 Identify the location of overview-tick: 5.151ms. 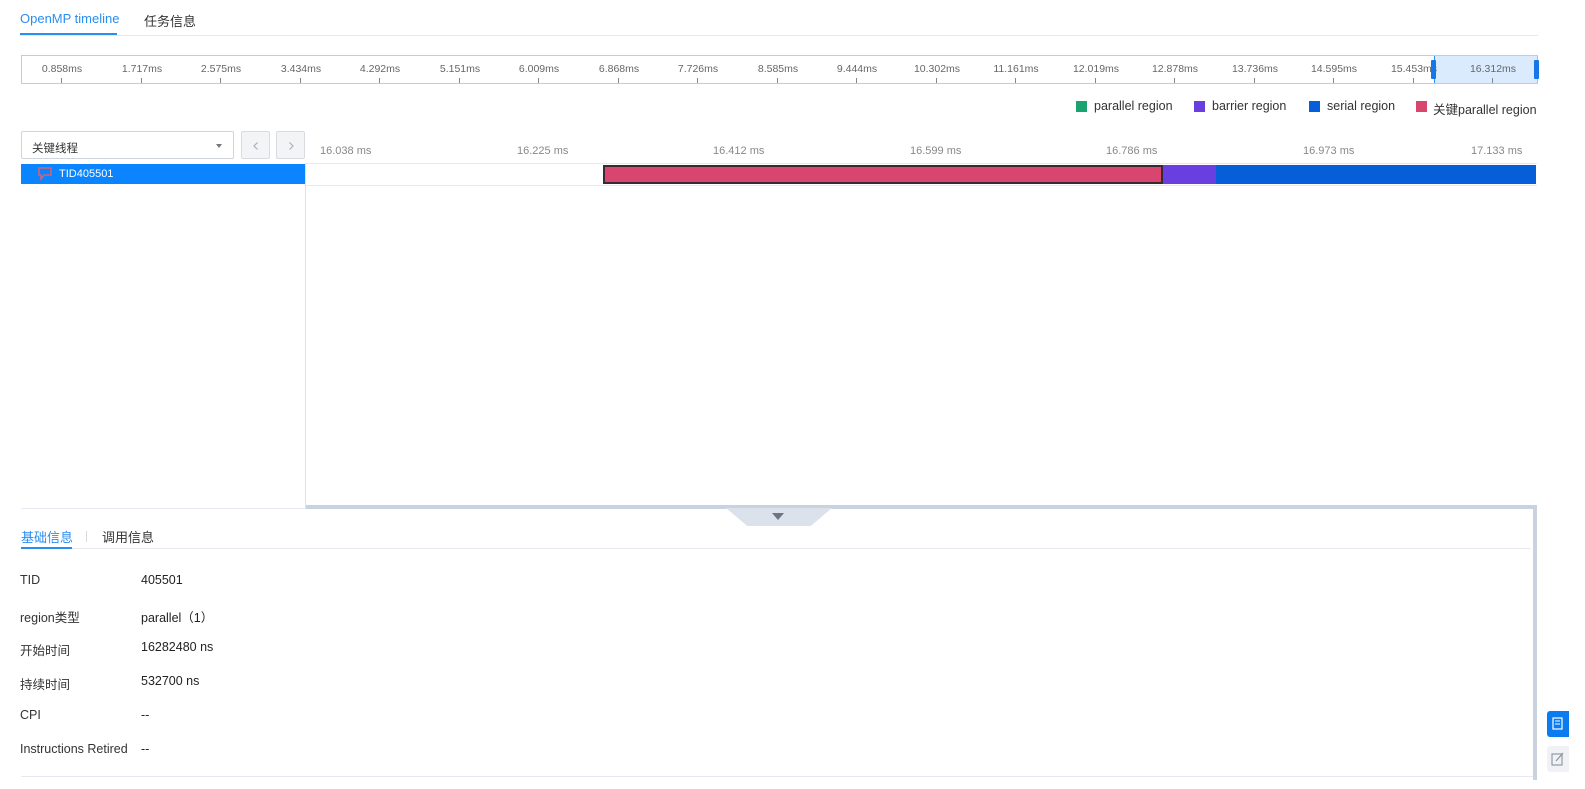
(460, 69).